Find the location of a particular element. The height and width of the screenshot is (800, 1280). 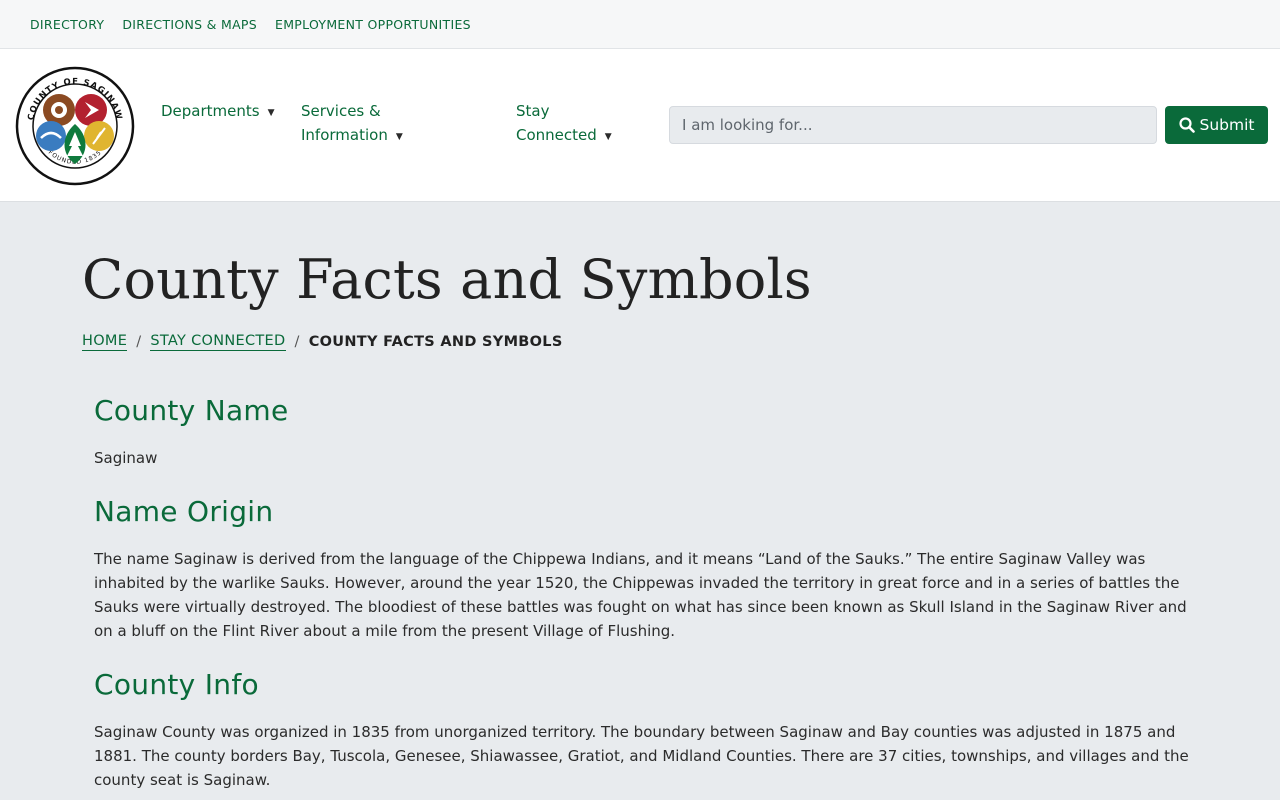

heading-county-info: County Info is located at coordinates (176, 684).